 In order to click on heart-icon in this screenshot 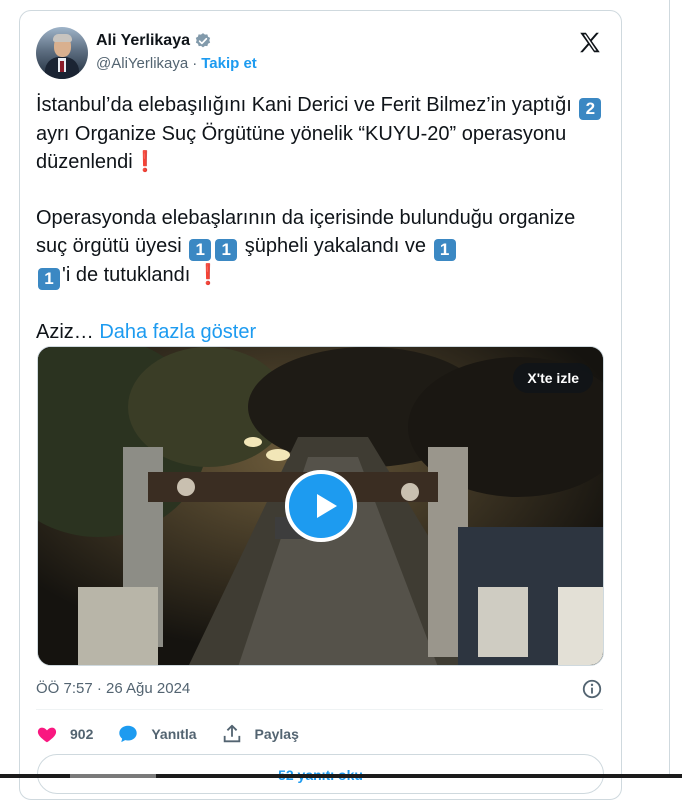, I will do `click(47, 735)`.